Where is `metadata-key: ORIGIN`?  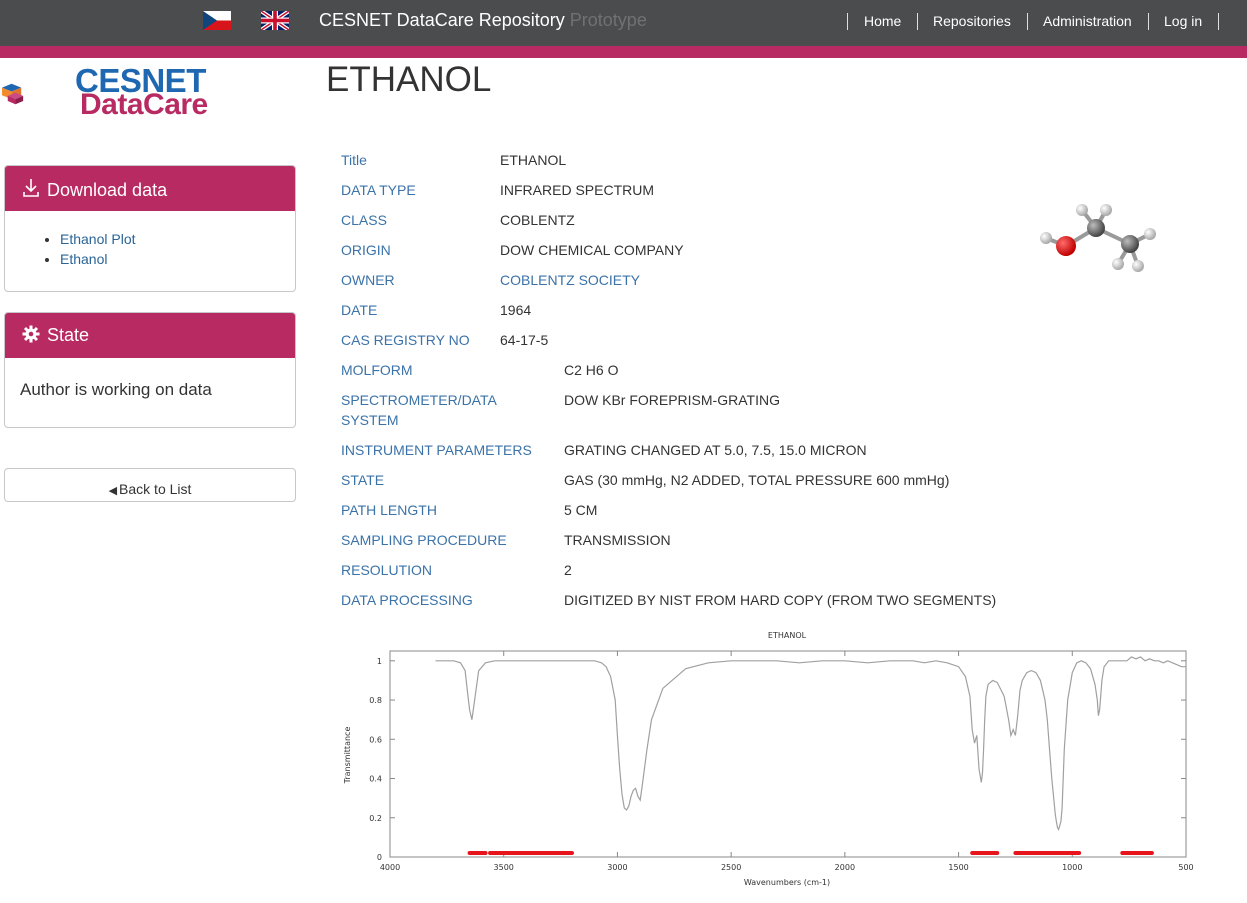 metadata-key: ORIGIN is located at coordinates (366, 250).